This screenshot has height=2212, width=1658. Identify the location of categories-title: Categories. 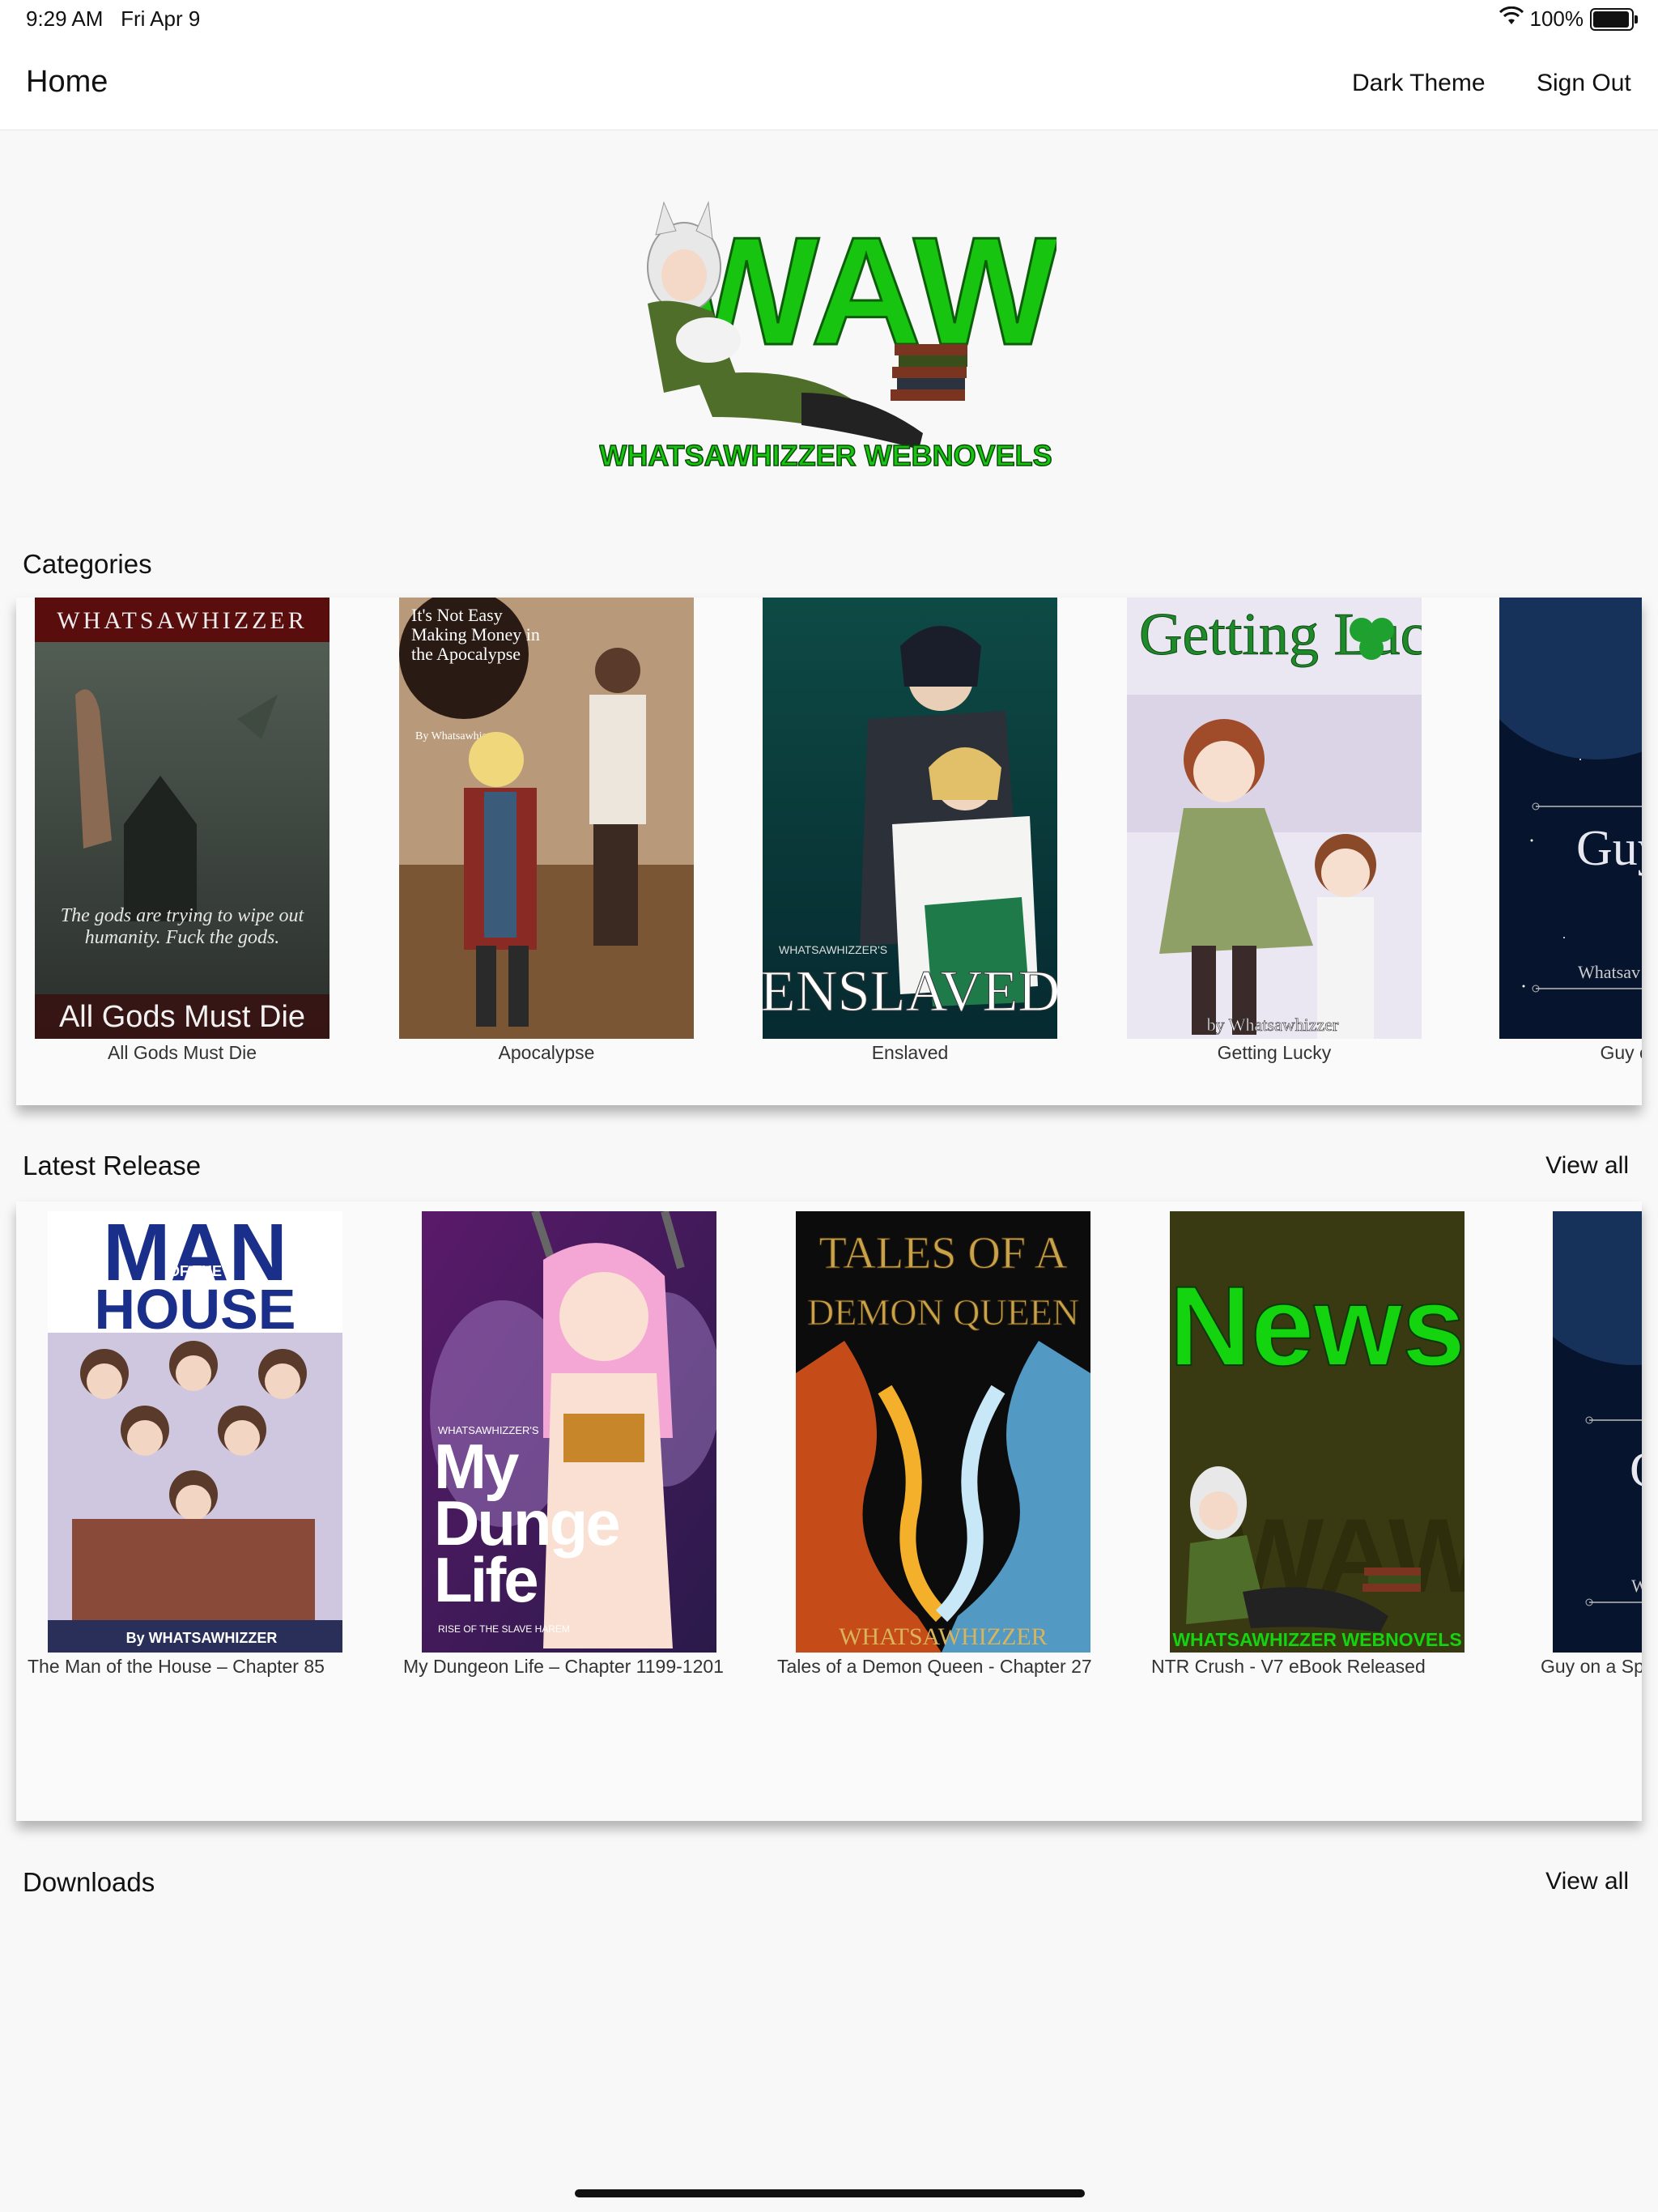
(87, 564).